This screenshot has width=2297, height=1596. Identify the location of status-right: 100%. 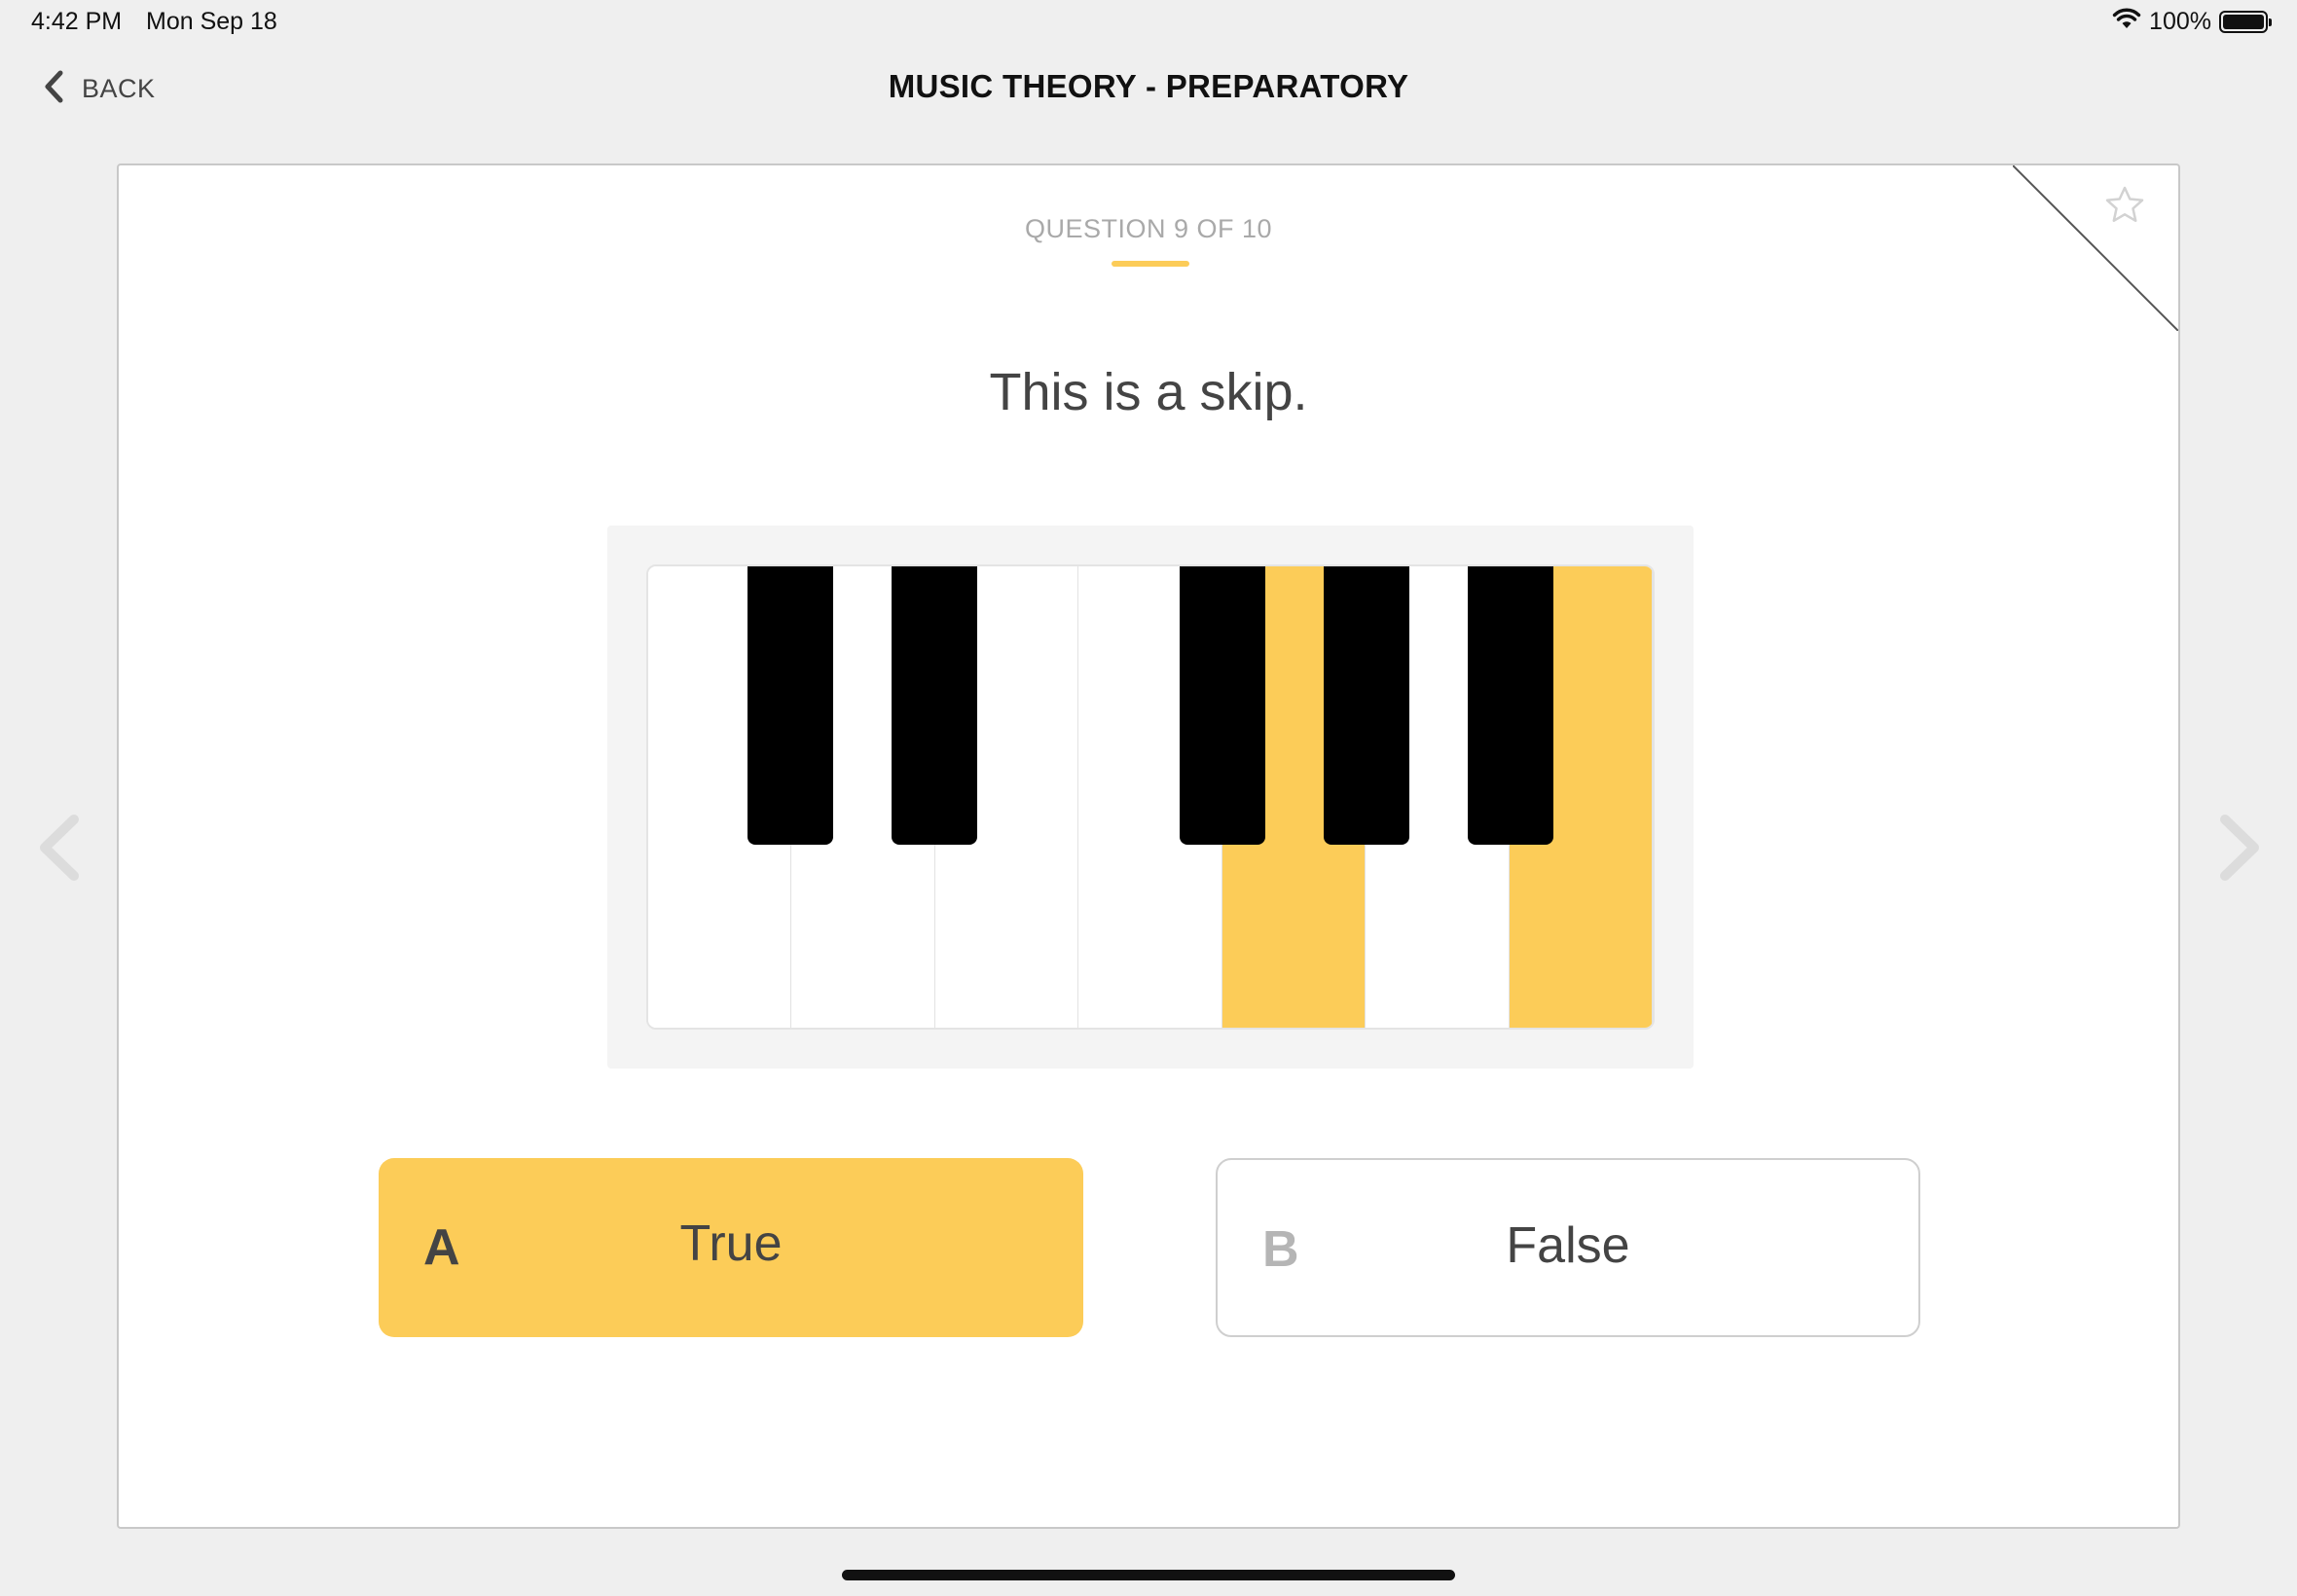
(2192, 22).